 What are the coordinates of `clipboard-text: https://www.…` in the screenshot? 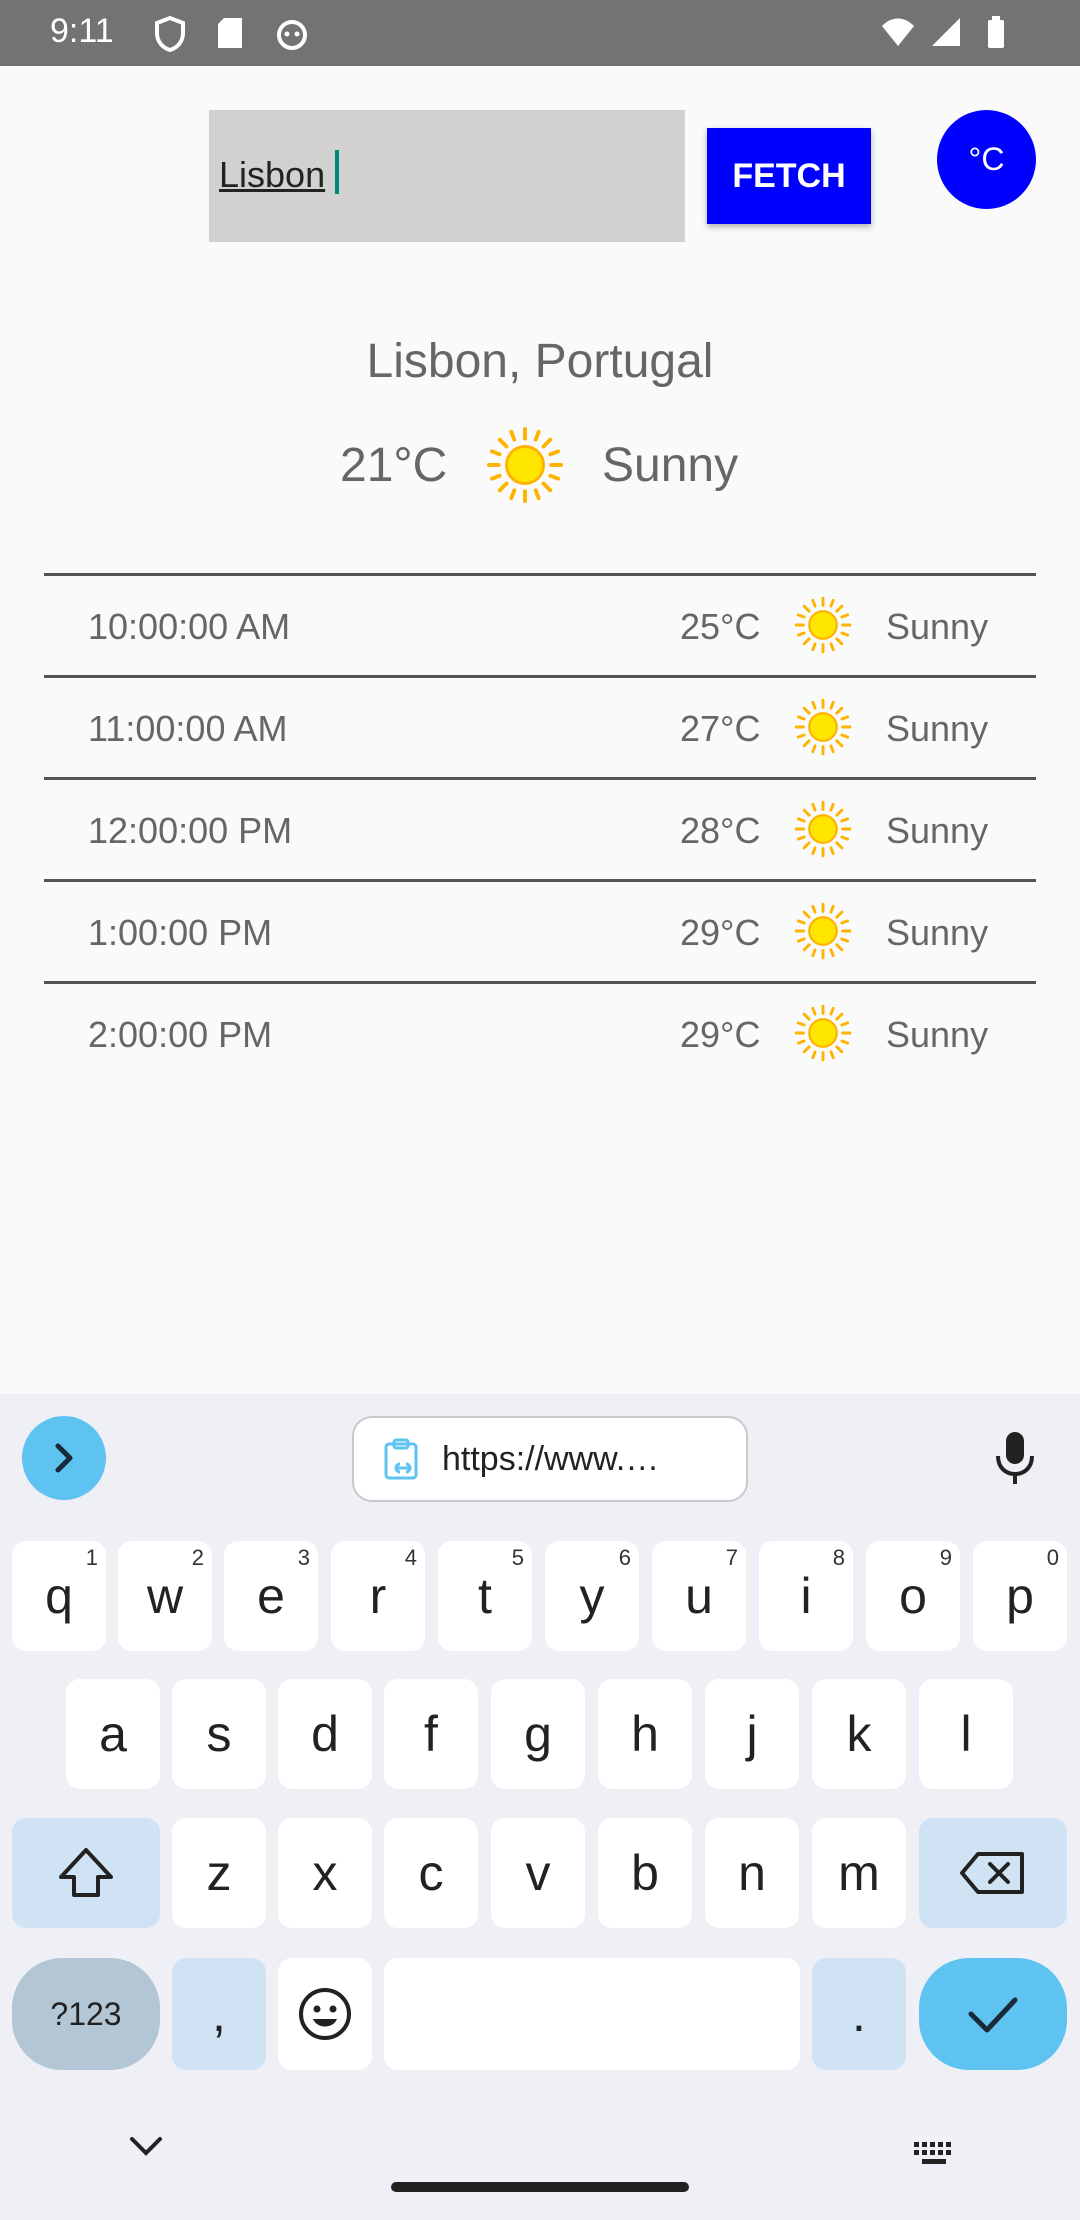 It's located at (551, 1459).